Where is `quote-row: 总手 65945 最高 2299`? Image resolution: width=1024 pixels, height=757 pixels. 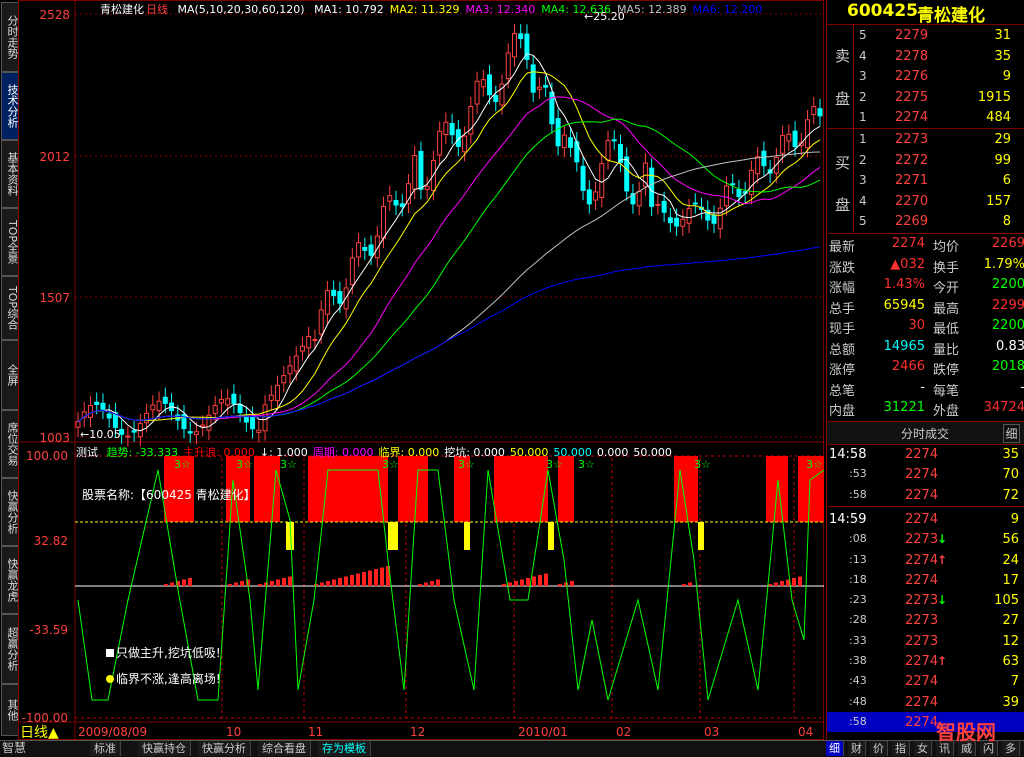 quote-row: 总手 65945 最高 2299 is located at coordinates (925, 307).